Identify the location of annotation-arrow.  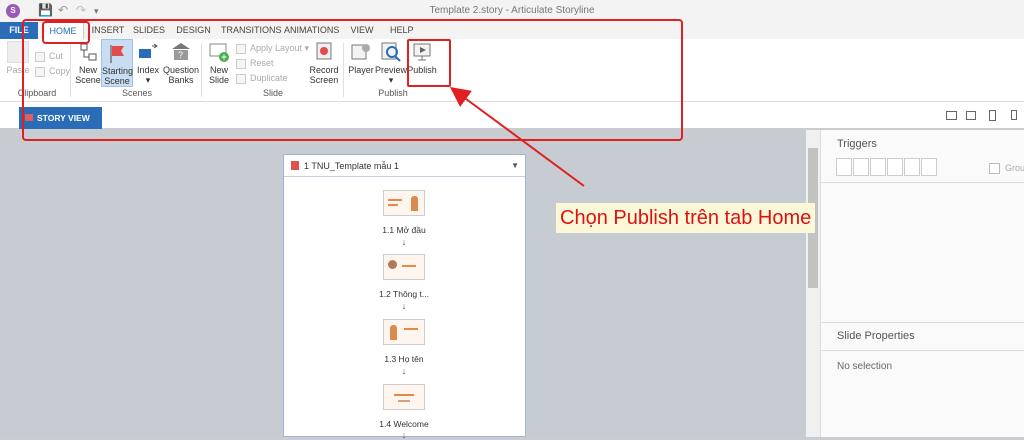
(517, 137).